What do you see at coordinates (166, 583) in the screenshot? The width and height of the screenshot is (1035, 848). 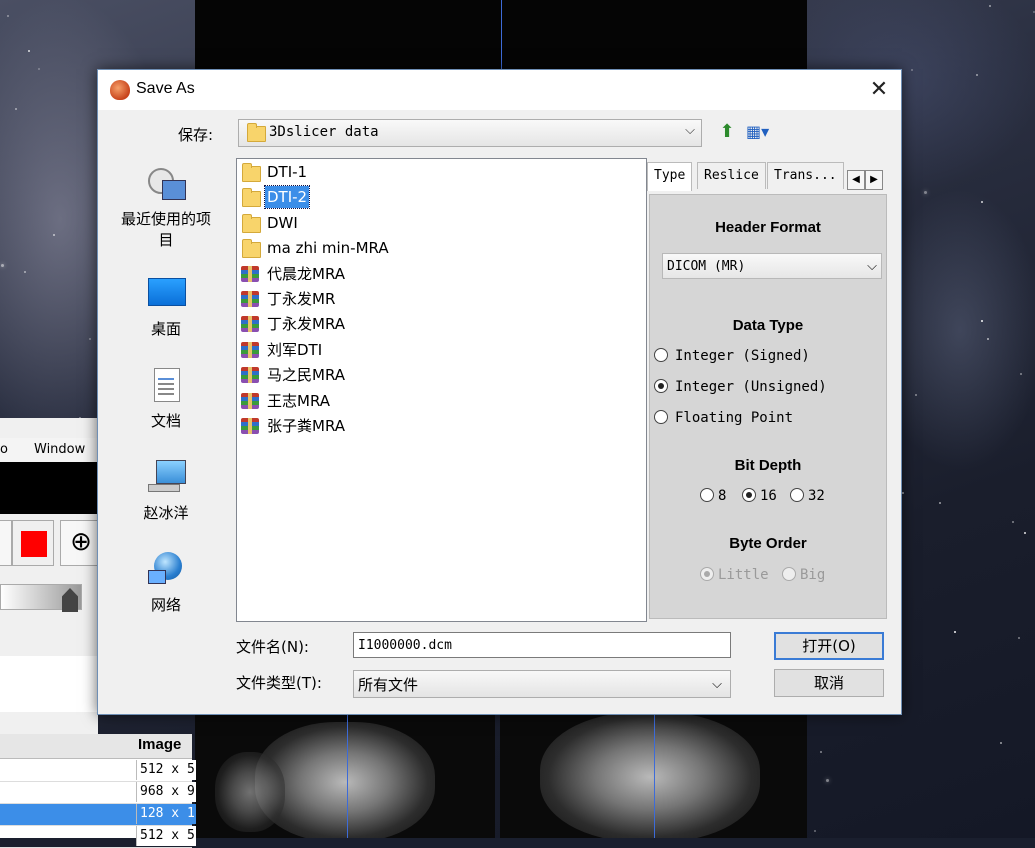 I see `place-network: 网络` at bounding box center [166, 583].